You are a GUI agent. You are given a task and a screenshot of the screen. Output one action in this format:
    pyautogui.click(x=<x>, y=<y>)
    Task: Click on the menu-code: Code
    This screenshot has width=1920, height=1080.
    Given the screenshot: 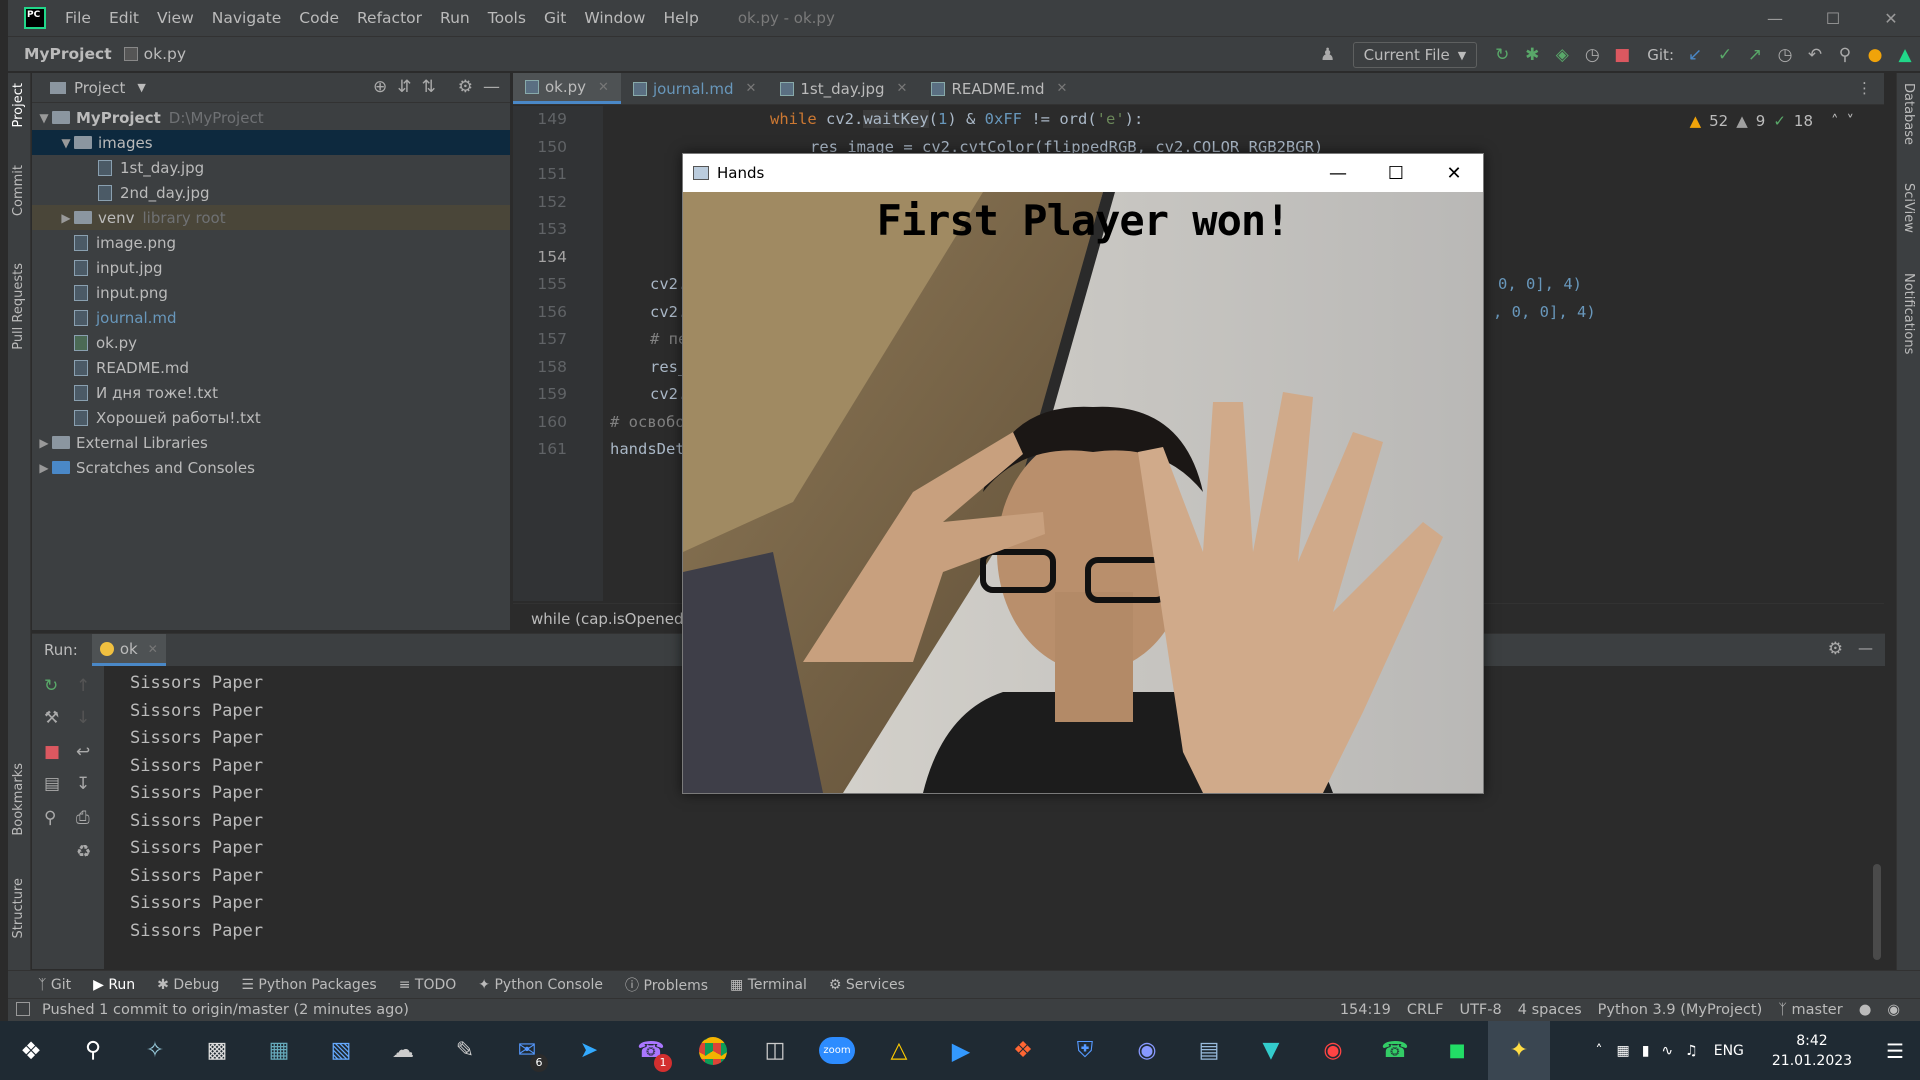 What is the action you would take?
    pyautogui.click(x=319, y=18)
    